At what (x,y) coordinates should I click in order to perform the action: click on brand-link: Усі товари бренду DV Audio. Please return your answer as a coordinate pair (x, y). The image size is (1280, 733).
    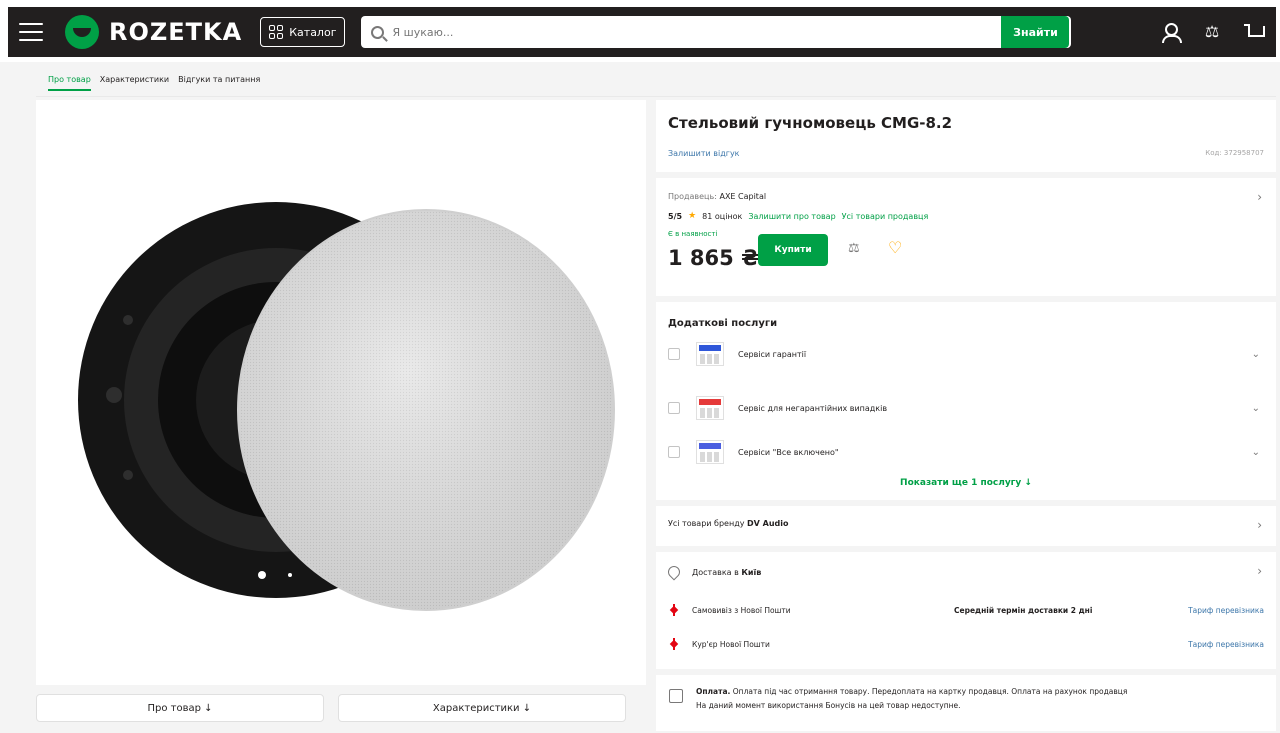
    Looking at the image, I should click on (728, 523).